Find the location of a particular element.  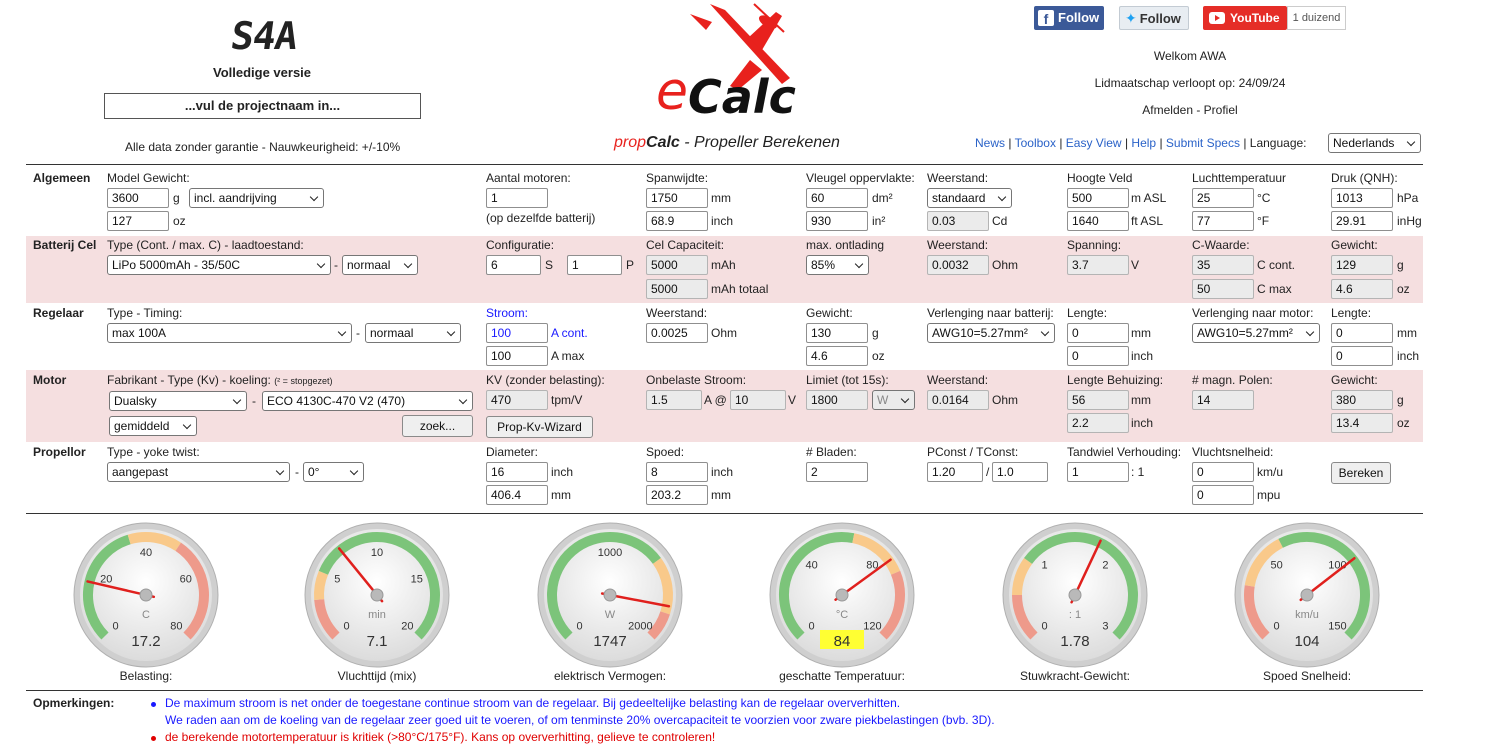

gauge-tick-label: 40 is located at coordinates (146, 553).